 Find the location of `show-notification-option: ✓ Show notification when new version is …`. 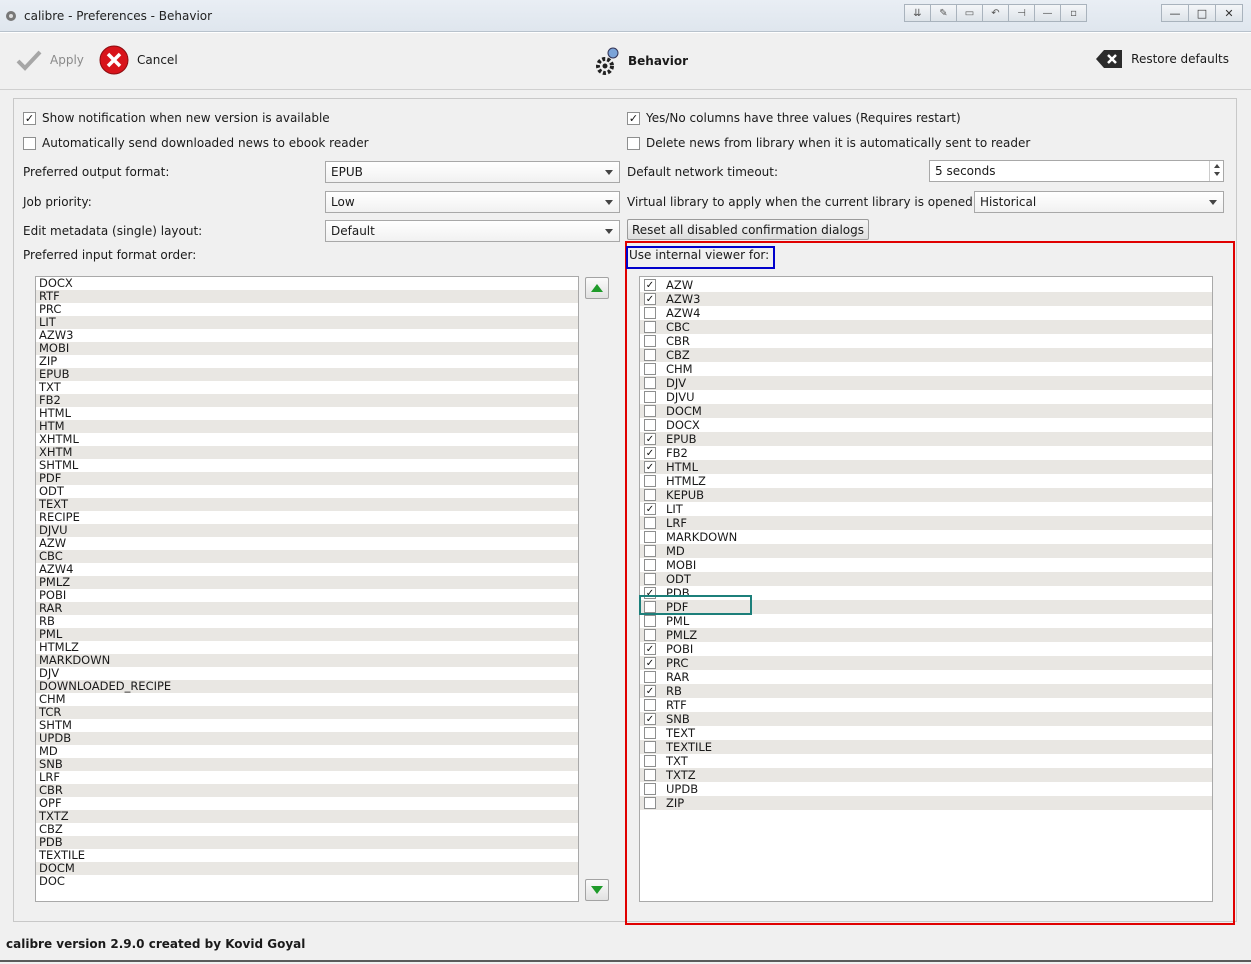

show-notification-option: ✓ Show notification when new version is … is located at coordinates (176, 118).